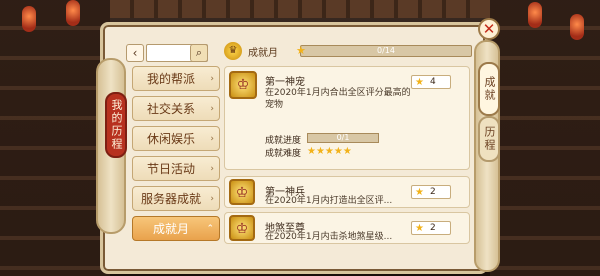 The image size is (600, 276). I want to click on menu-item-gang: 我的帮派 ›, so click(176, 78).